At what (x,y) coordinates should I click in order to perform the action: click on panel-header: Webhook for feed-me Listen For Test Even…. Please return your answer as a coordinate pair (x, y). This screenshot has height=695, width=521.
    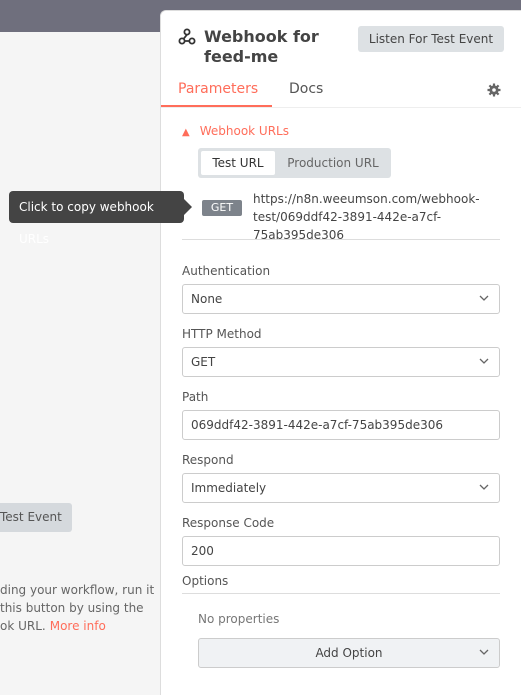
    Looking at the image, I should click on (341, 59).